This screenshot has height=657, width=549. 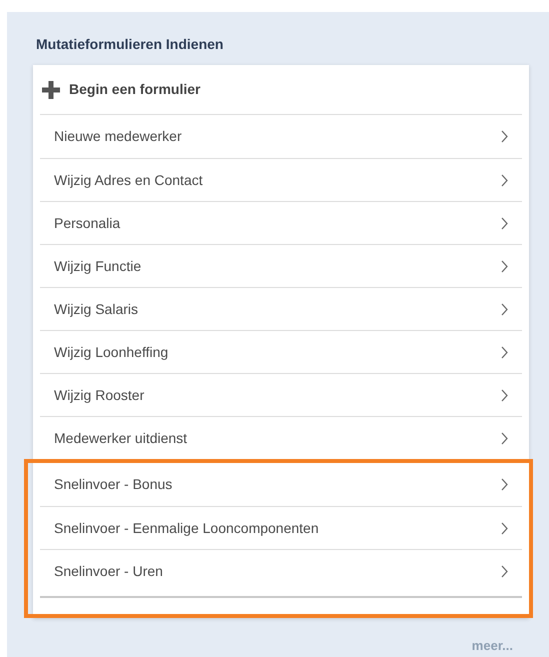 What do you see at coordinates (281, 222) in the screenshot?
I see `form-list-item: Personalia` at bounding box center [281, 222].